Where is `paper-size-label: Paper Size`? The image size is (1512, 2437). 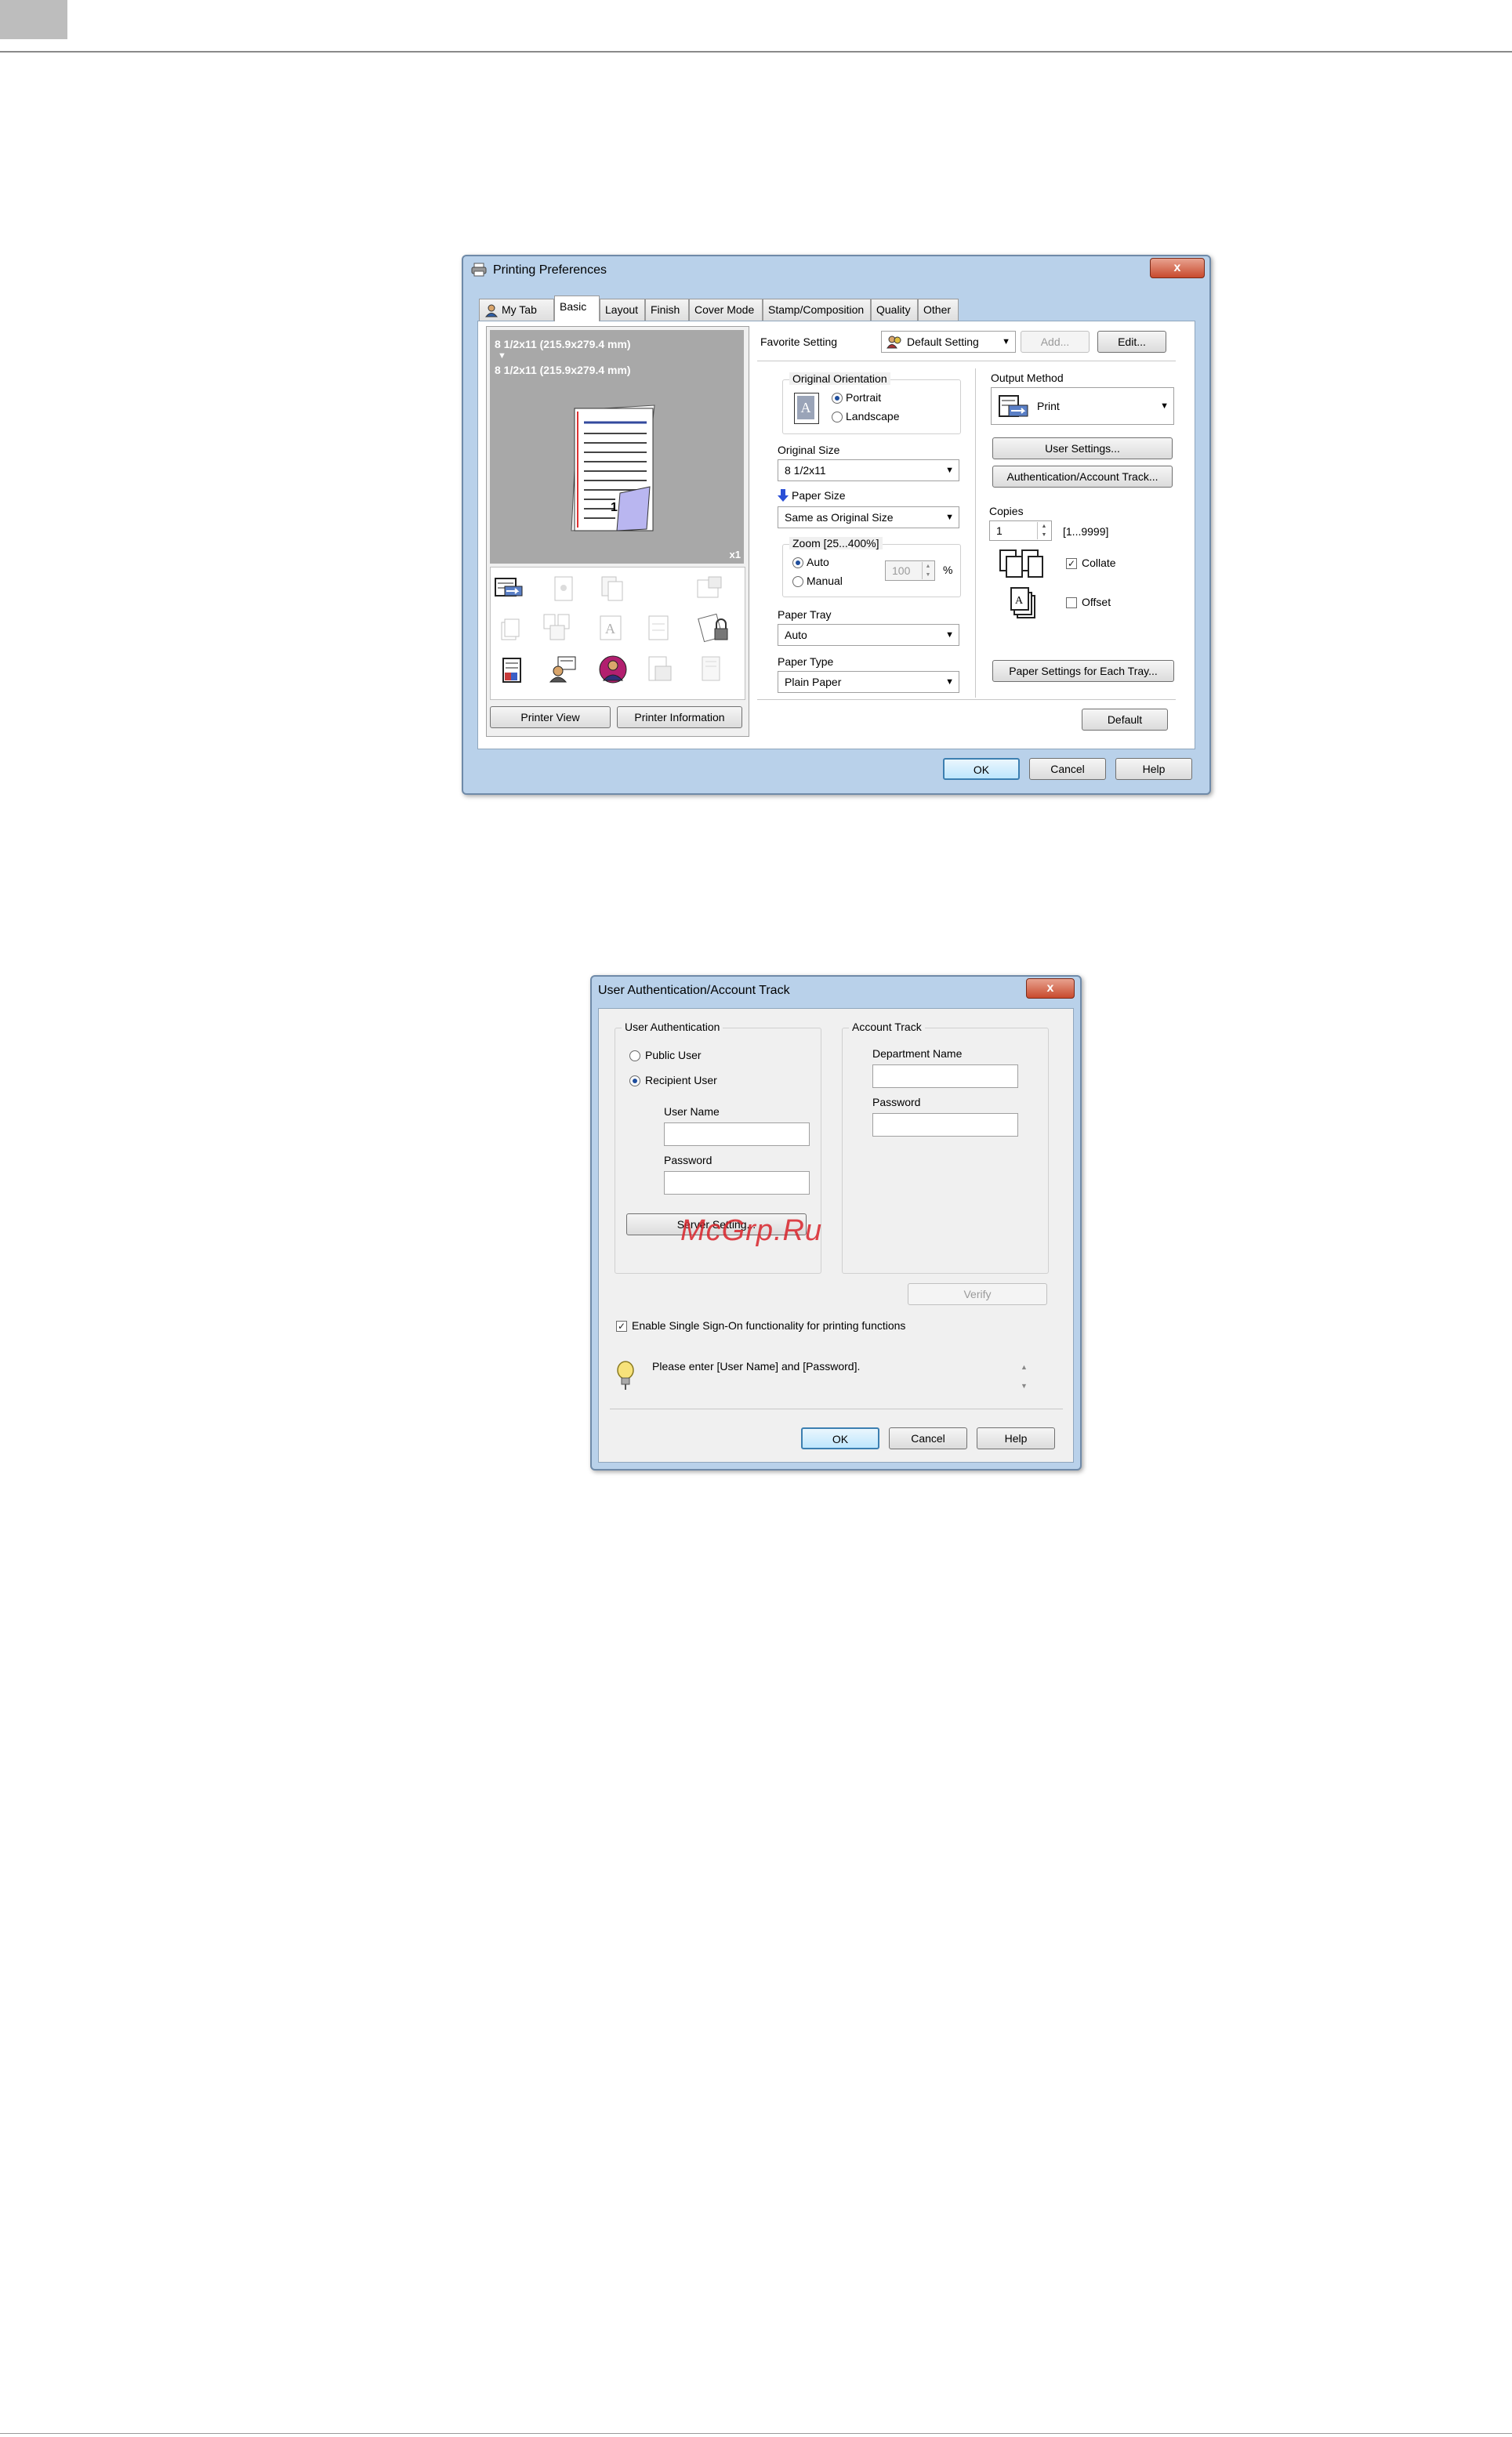
paper-size-label: Paper Size is located at coordinates (819, 495).